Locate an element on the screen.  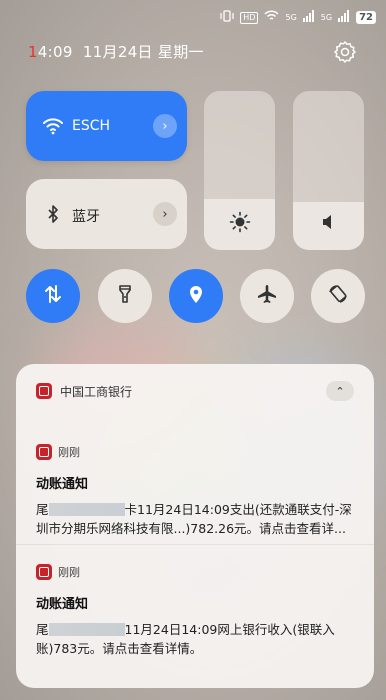
wifi-tile: ESCH › is located at coordinates (106, 126).